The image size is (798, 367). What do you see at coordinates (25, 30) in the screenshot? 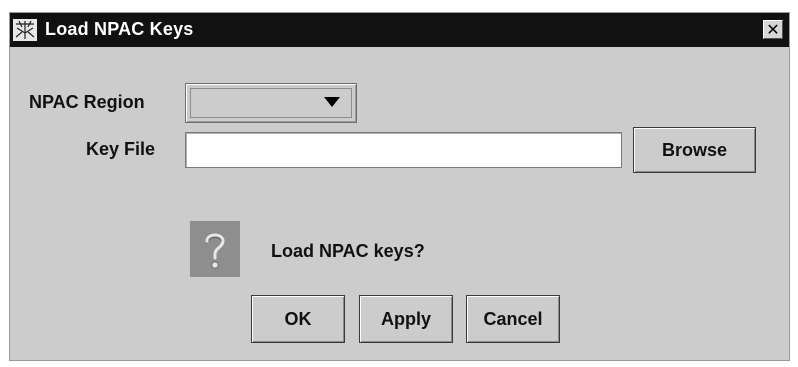
I see `app-icon` at bounding box center [25, 30].